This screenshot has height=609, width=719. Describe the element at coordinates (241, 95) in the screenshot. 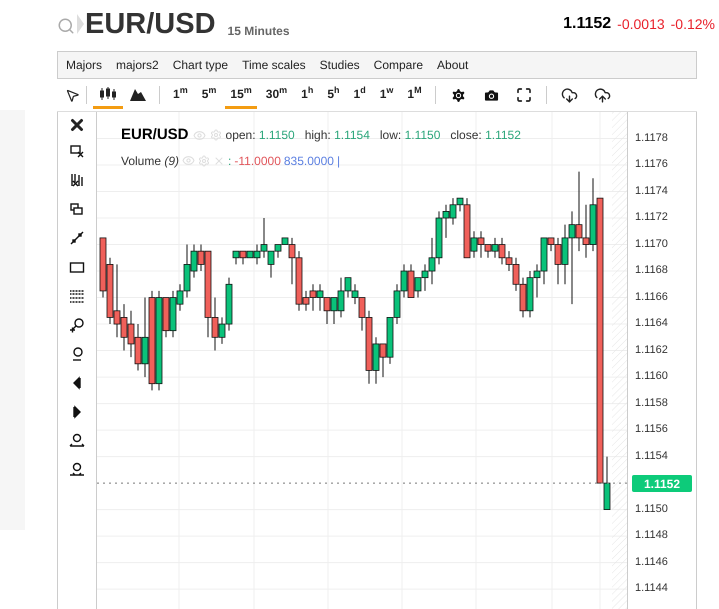

I see `timeframe-tab: 15$^{m}$` at that location.